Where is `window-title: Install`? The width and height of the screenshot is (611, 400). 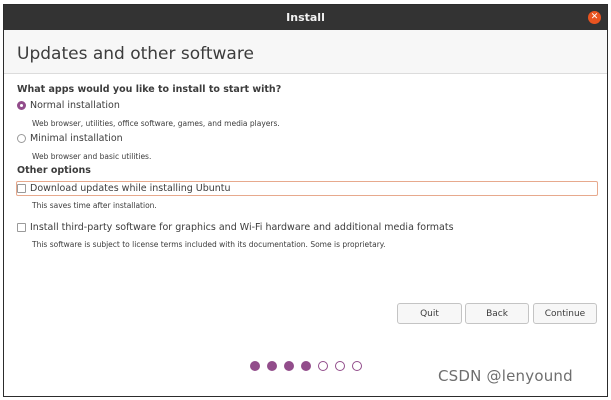
window-title: Install is located at coordinates (305, 17).